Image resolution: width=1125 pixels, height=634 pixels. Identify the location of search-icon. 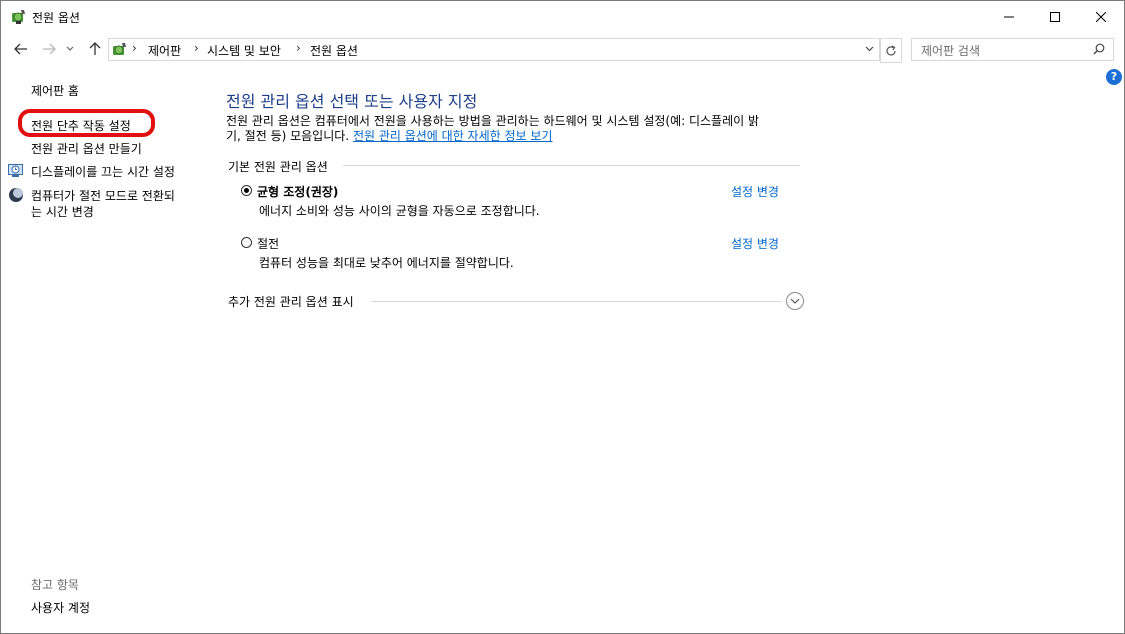
(1099, 50).